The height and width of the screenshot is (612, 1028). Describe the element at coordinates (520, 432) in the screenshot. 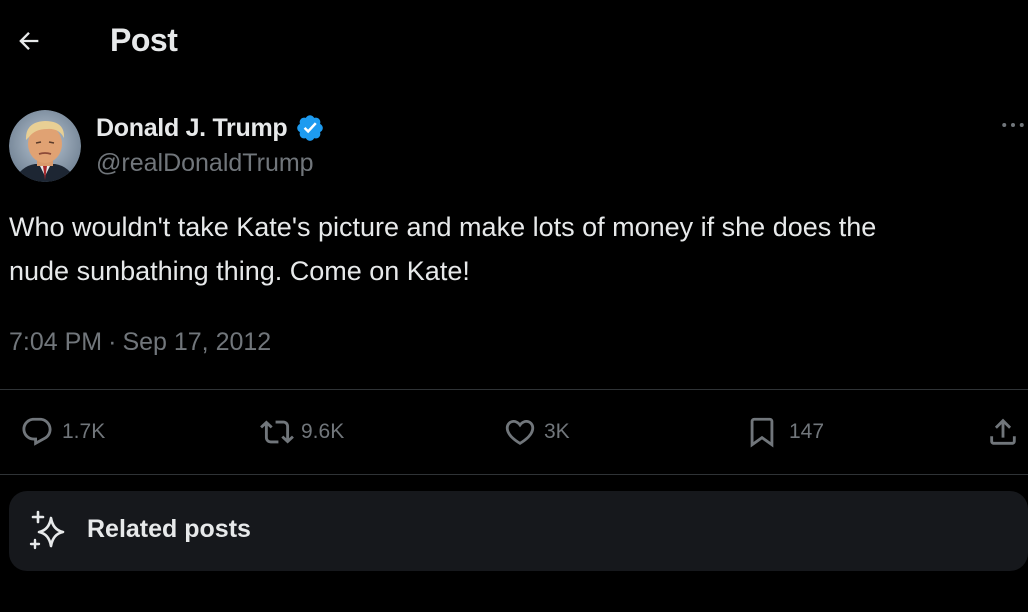

I see `heart-icon` at that location.